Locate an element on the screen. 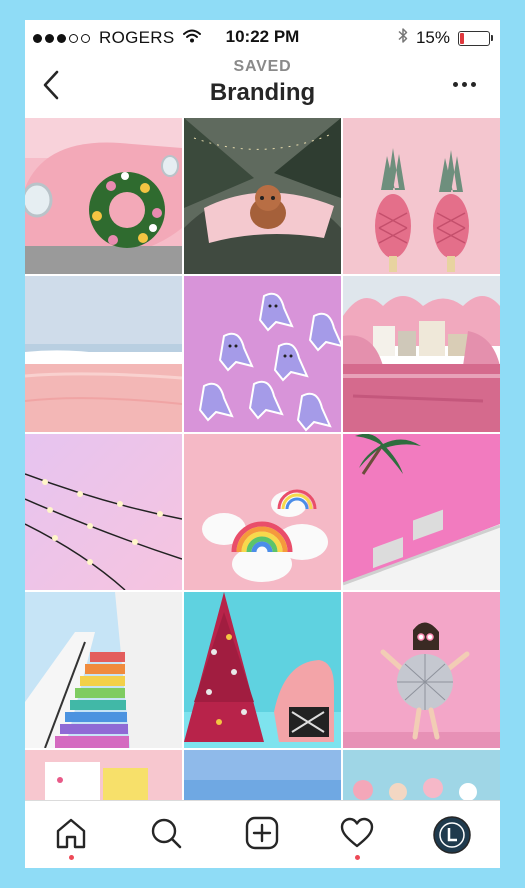  battery-level is located at coordinates (462, 38).